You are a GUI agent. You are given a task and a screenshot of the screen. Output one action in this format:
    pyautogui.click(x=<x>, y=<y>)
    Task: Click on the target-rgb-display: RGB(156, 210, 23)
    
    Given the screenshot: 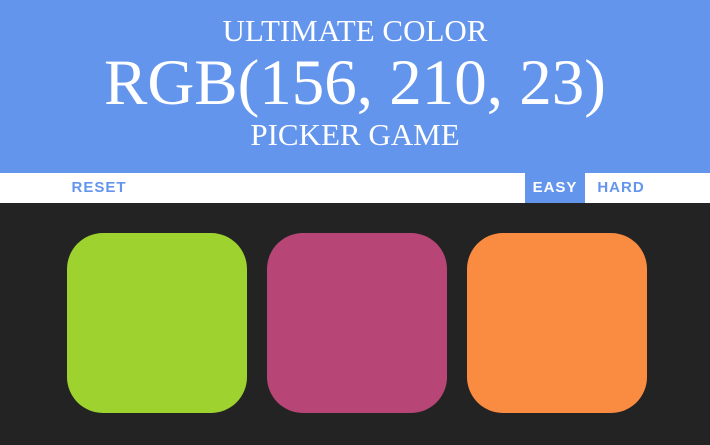 What is the action you would take?
    pyautogui.click(x=355, y=83)
    